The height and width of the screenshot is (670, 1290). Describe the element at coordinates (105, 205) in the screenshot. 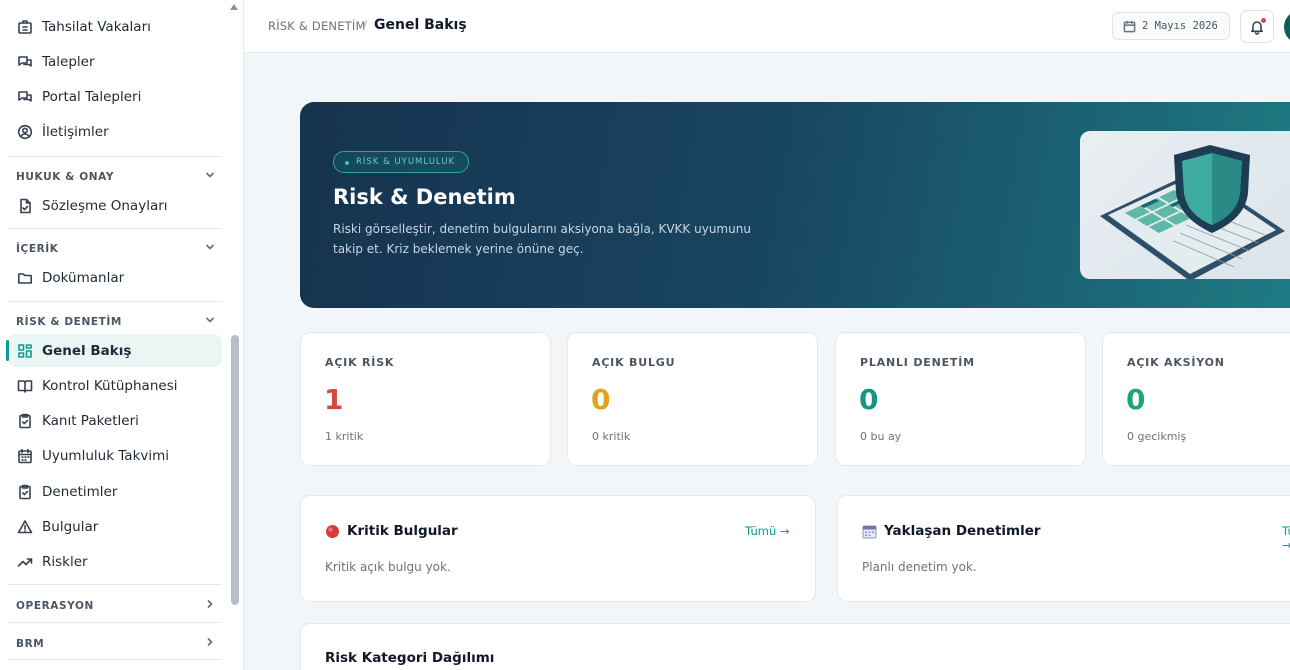

I see `sidebar-item-label: Sözleşme Onayları` at that location.